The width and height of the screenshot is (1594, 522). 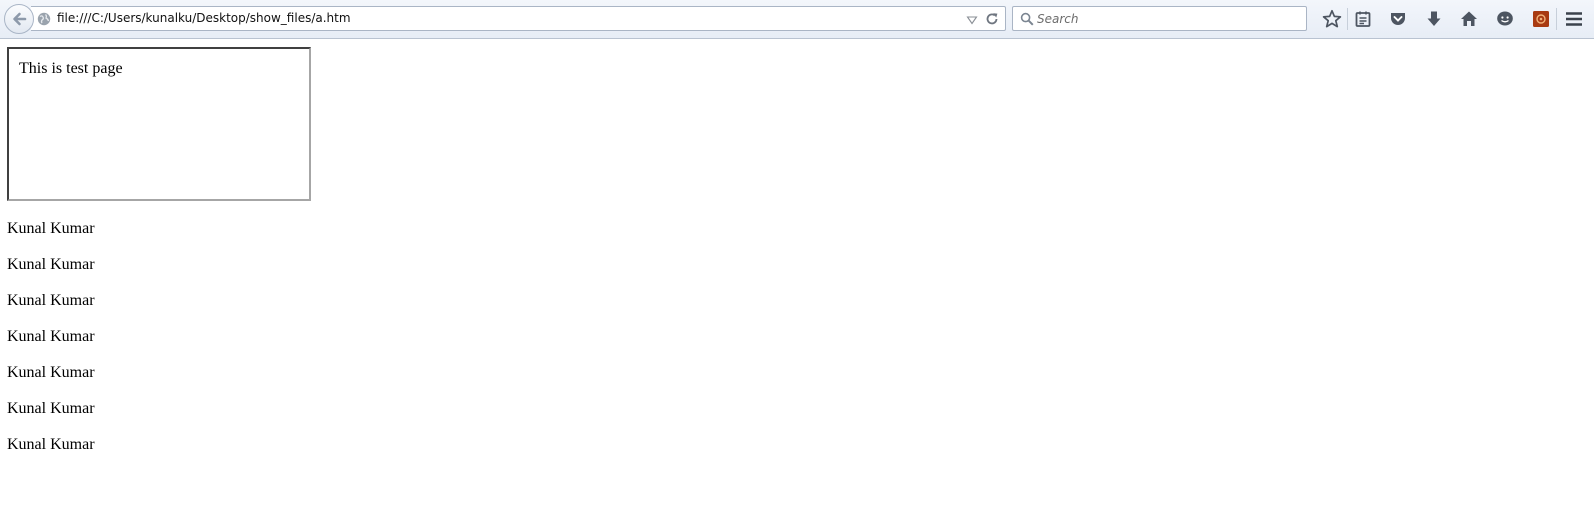 I want to click on reload-icon, so click(x=992, y=19).